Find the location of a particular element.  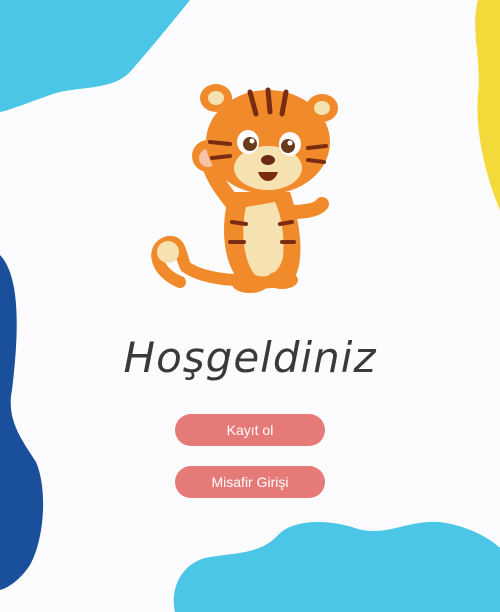

tiger-mascot-icon is located at coordinates (244, 188).